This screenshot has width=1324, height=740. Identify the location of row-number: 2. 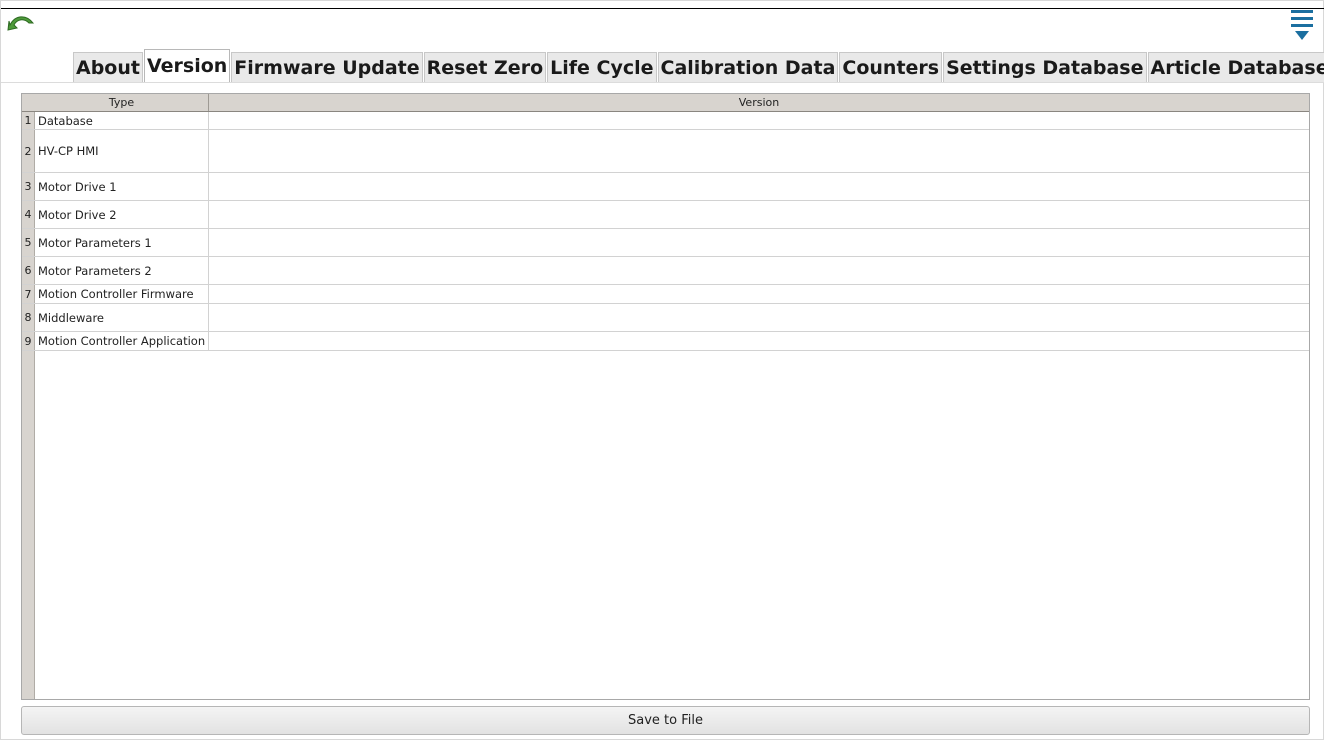
(28, 151).